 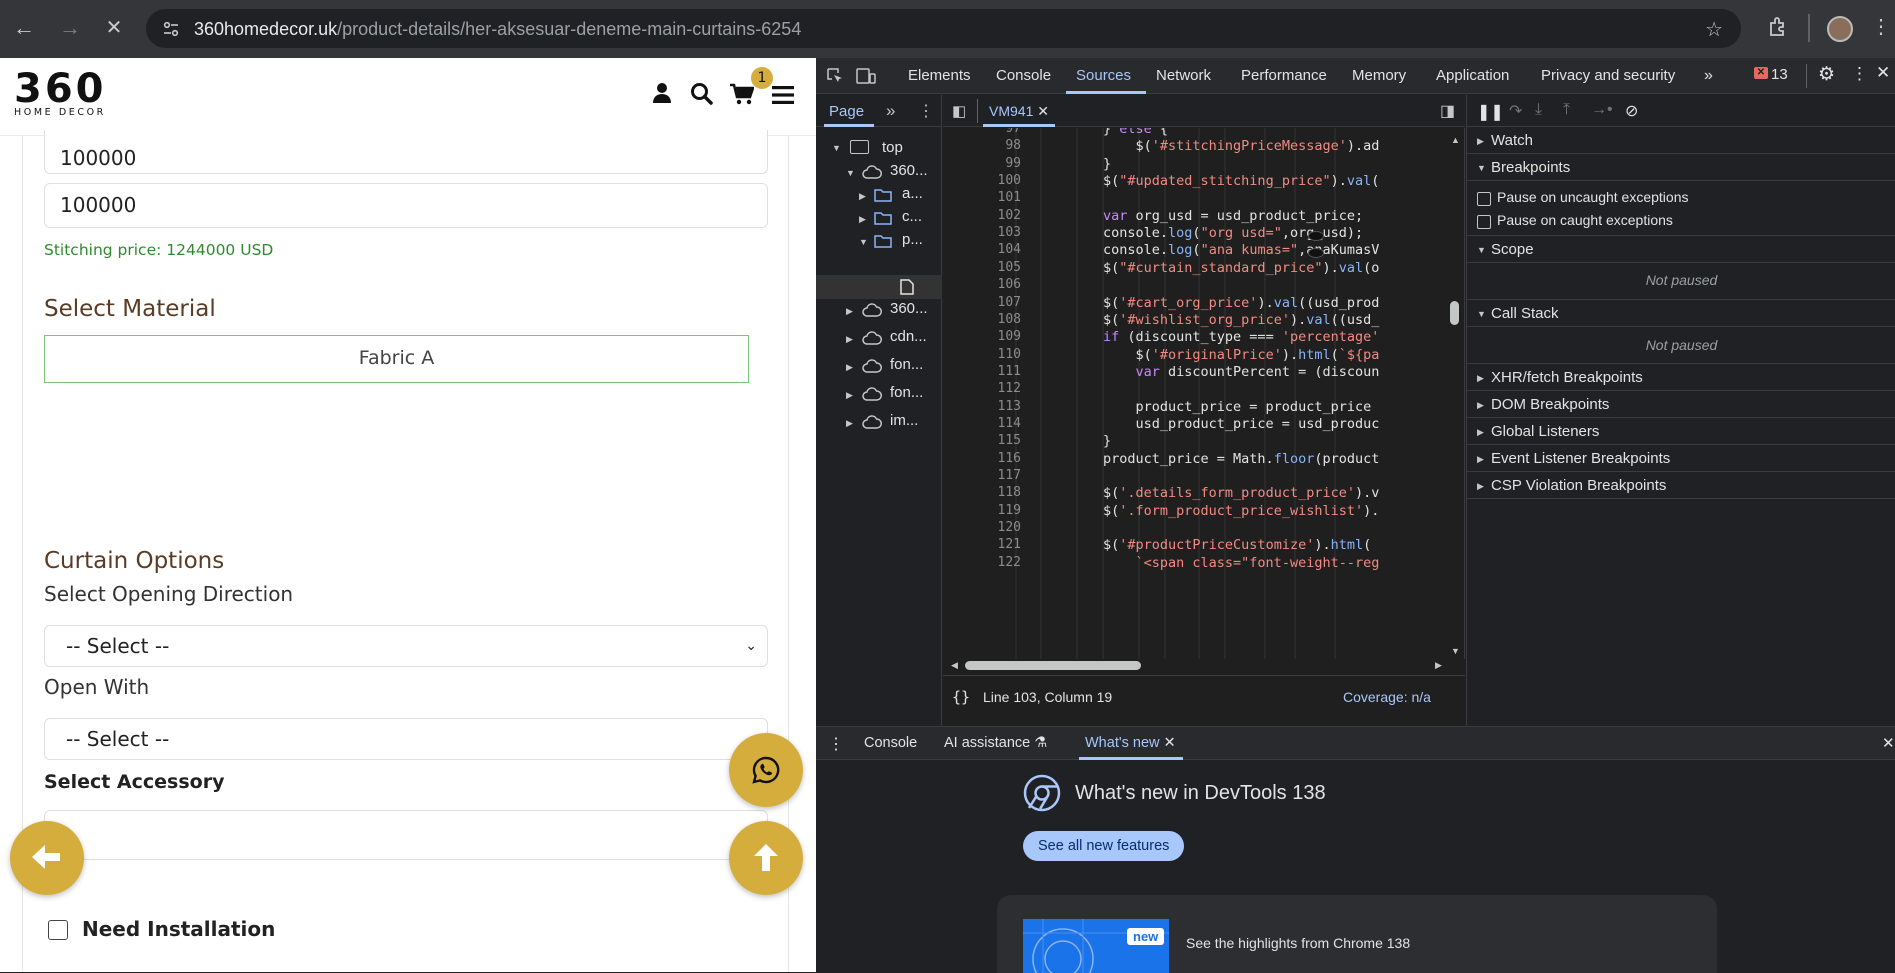 What do you see at coordinates (58, 930) in the screenshot?
I see `need-installation-checkbox` at bounding box center [58, 930].